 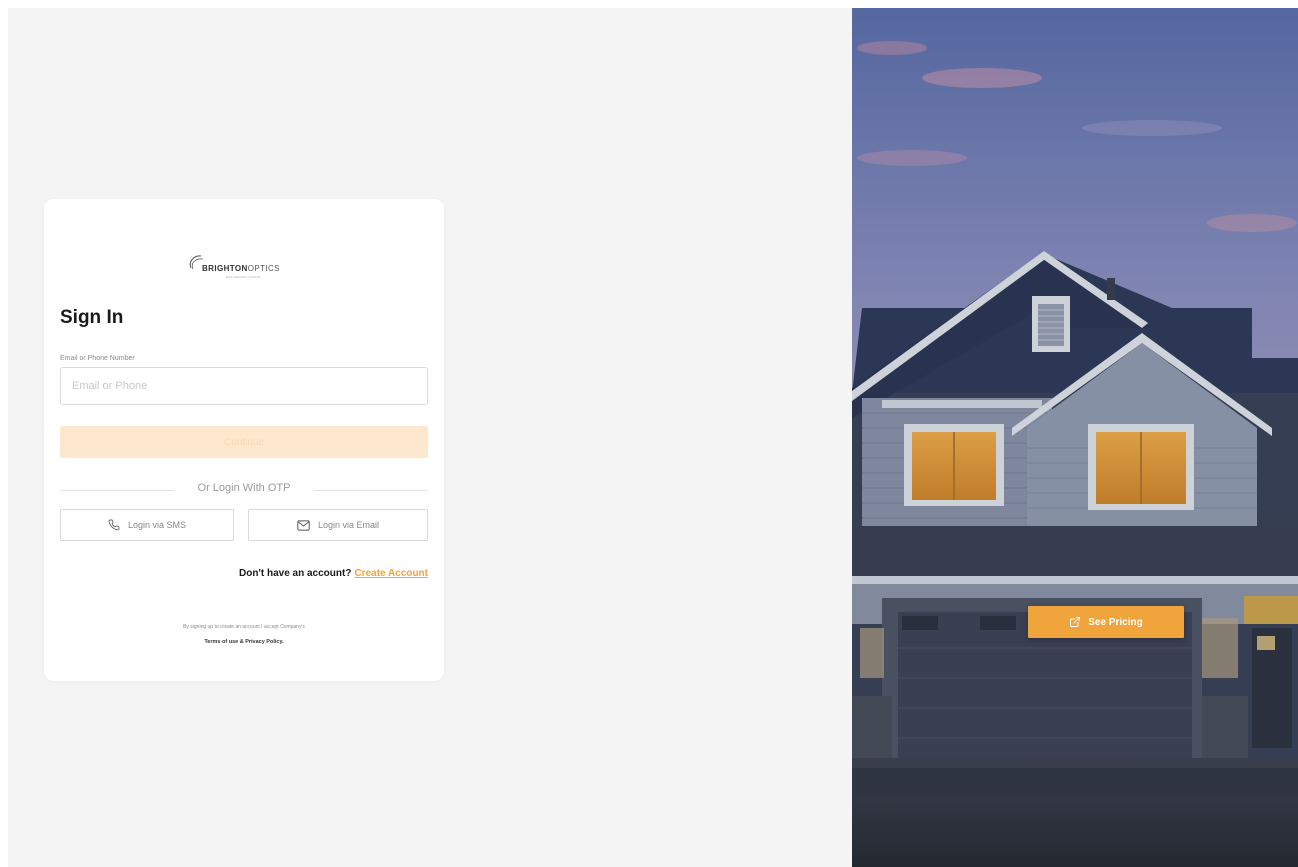 What do you see at coordinates (157, 525) in the screenshot?
I see `login-sms-label: Login via SMS` at bounding box center [157, 525].